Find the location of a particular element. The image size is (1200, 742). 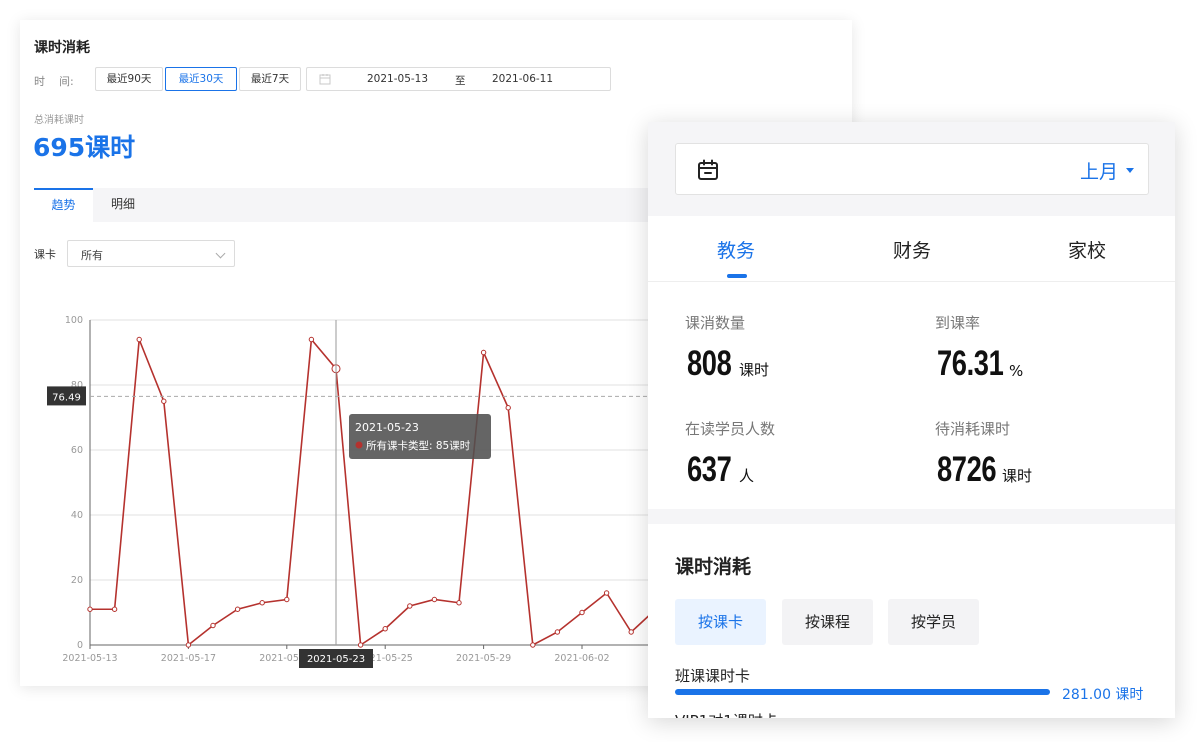

stat-label: 在读学员人数 is located at coordinates (730, 429).